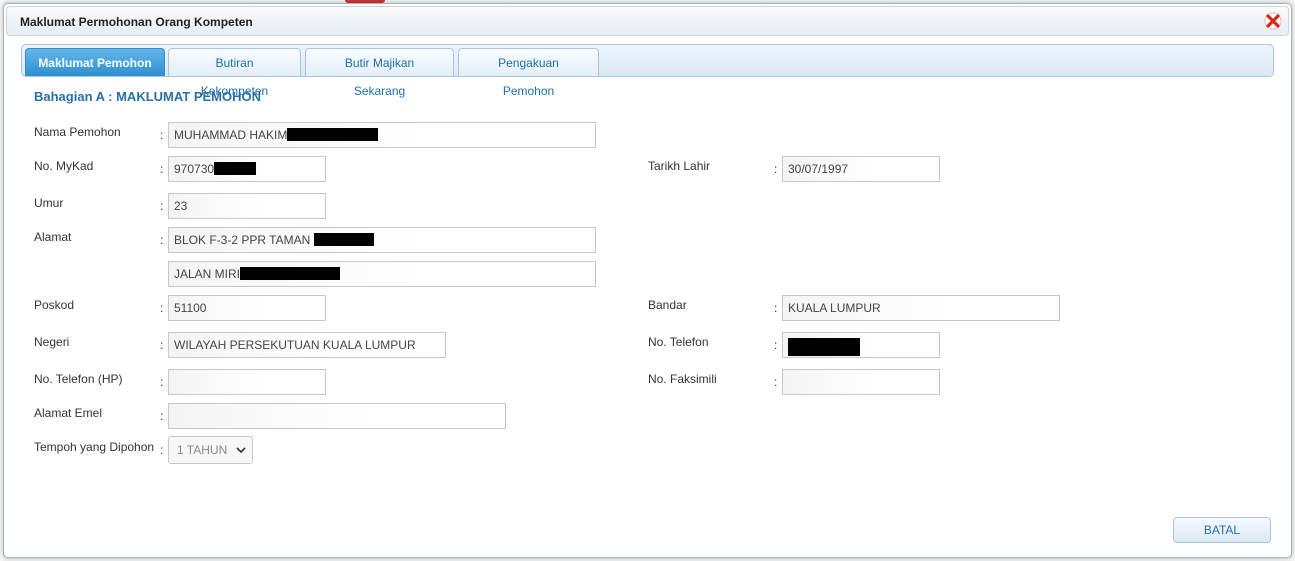 This screenshot has width=1295, height=561. What do you see at coordinates (136, 22) in the screenshot?
I see `dialog-title: Maklumat Permohonan Orang Kompeten` at bounding box center [136, 22].